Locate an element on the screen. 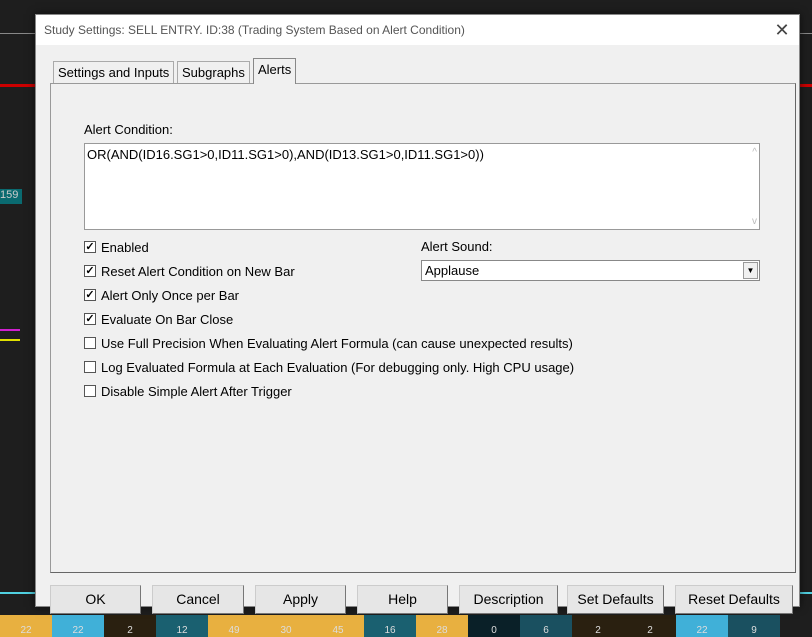  reset-defaults-button: Reset Defaults is located at coordinates (734, 599).